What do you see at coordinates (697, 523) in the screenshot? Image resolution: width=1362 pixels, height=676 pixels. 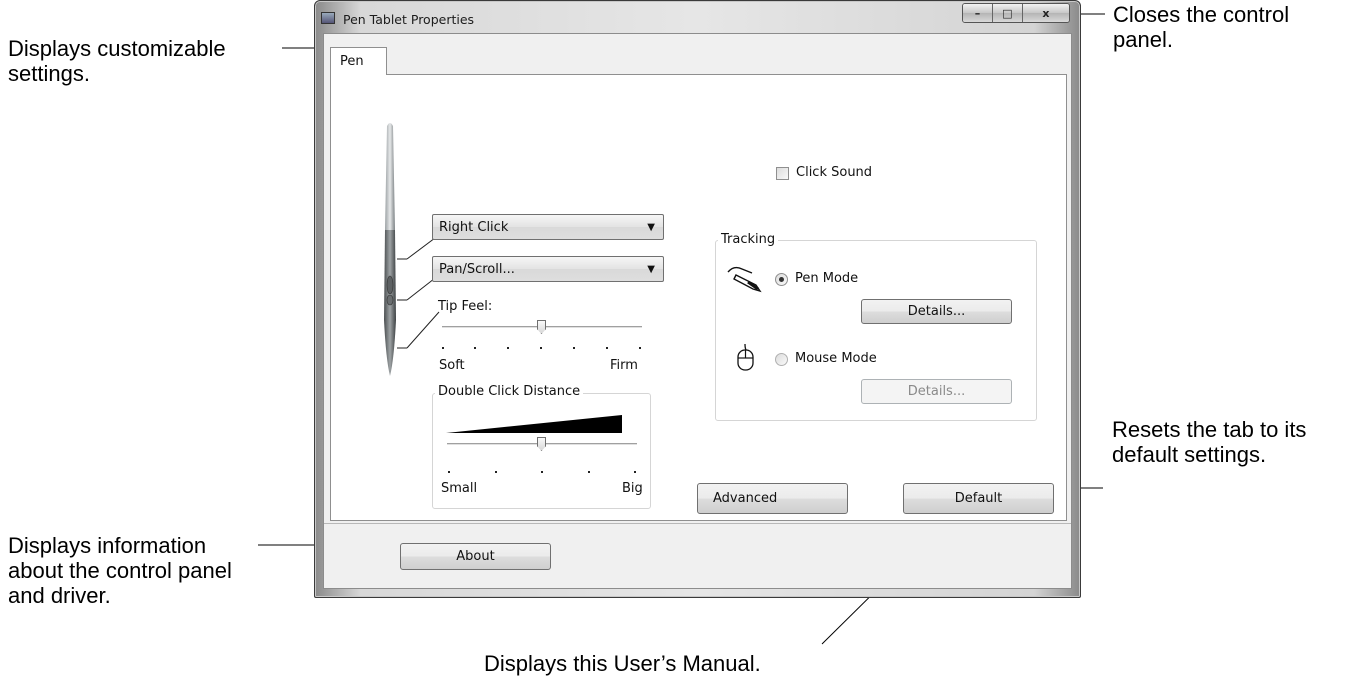 I see `footer-separator` at bounding box center [697, 523].